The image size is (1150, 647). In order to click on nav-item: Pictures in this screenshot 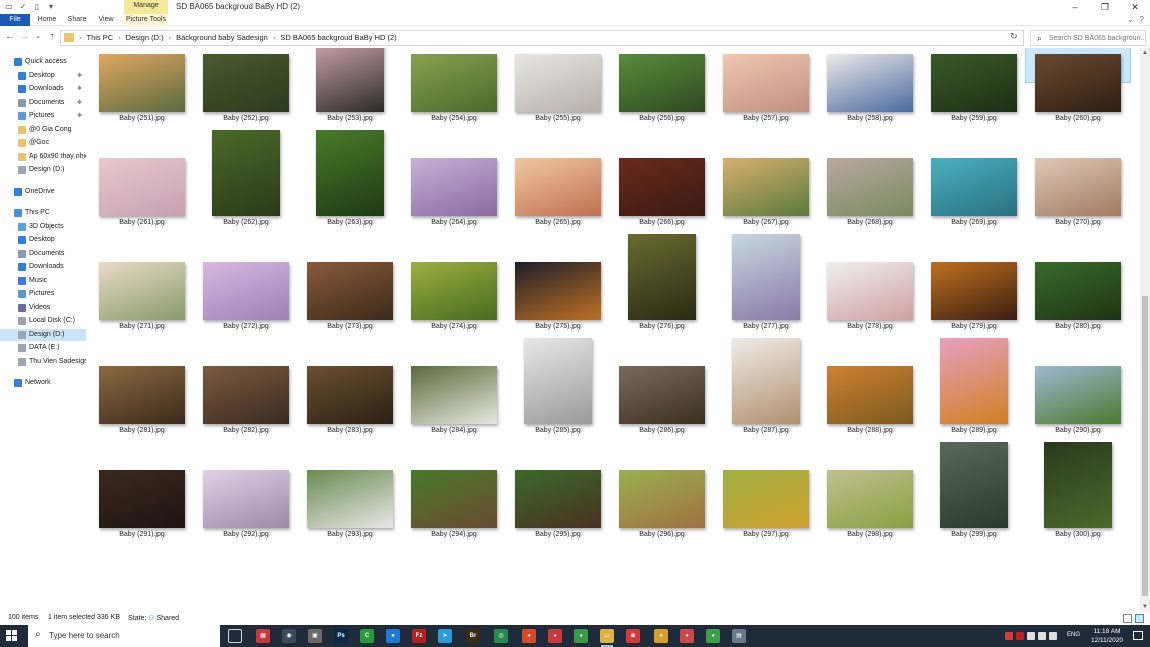, I will do `click(43, 294)`.